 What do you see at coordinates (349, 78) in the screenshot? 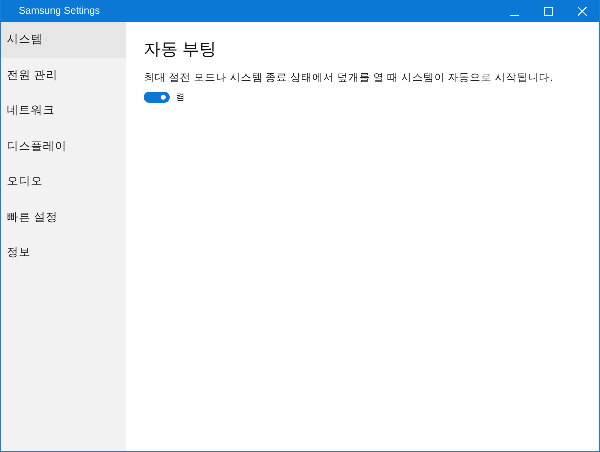
I see `description: 최대 절전 모드나 시스템 종료 상태에서 덮개를 열 때 시스템이 자동으로 시작됩니다.` at bounding box center [349, 78].